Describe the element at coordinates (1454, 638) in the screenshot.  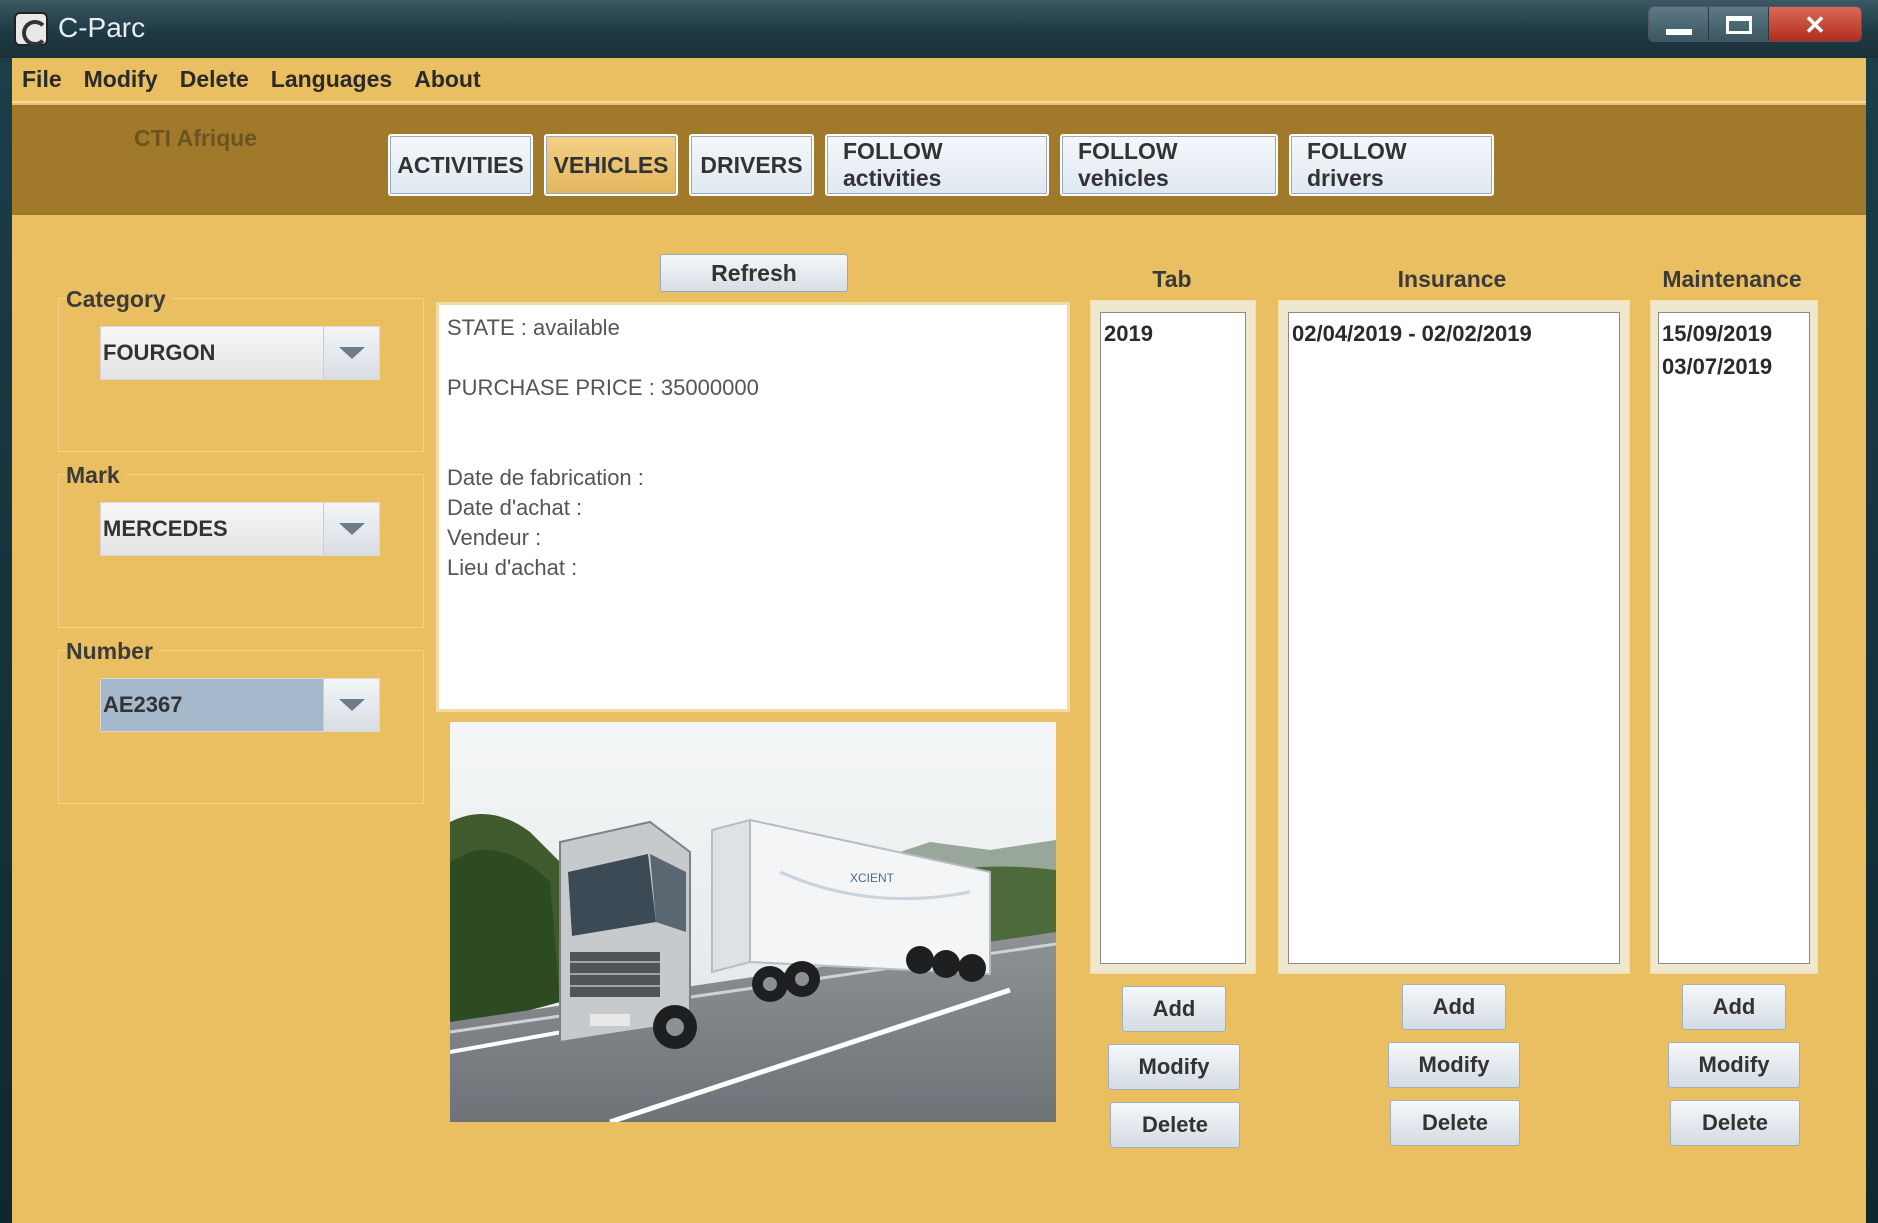
I see `insurance-list: 02/04/2019 - 02/02/2019` at that location.